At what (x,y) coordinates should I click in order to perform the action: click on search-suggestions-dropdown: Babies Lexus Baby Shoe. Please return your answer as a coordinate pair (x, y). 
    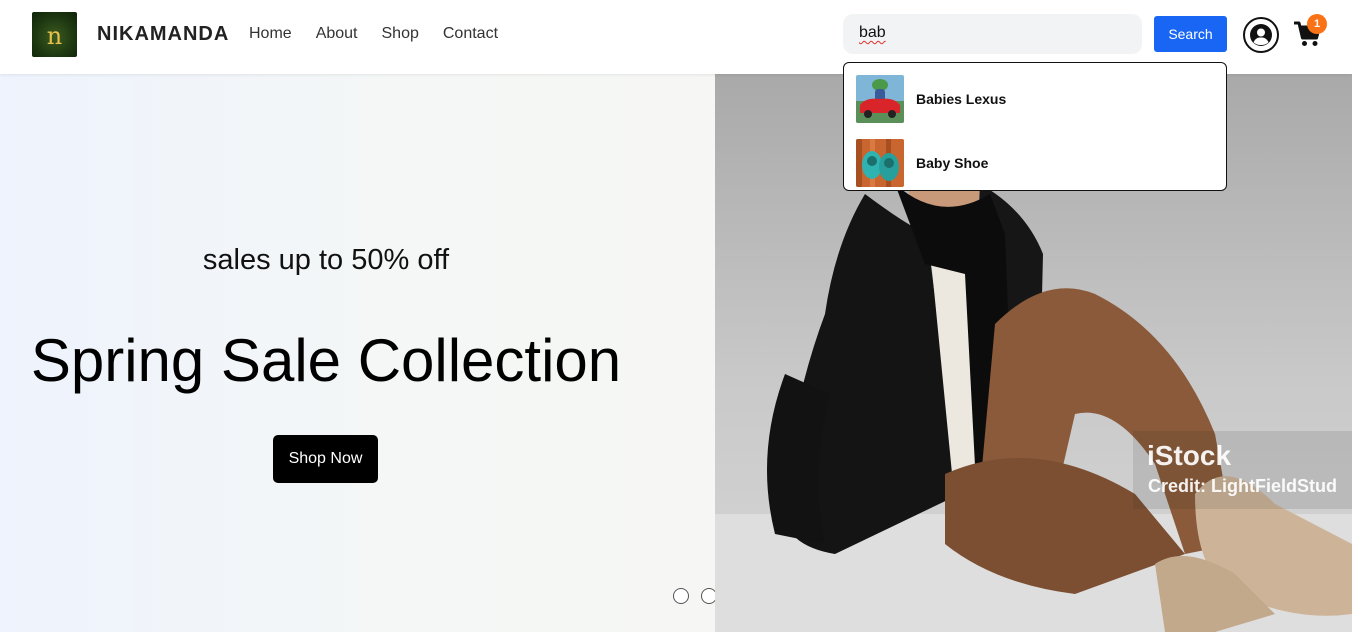
    Looking at the image, I should click on (1035, 126).